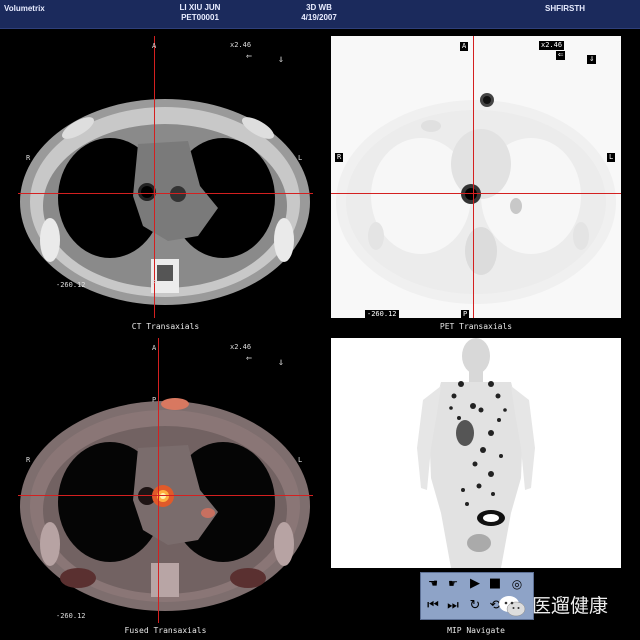 This screenshot has width=640, height=640. What do you see at coordinates (200, 17) in the screenshot?
I see `patient-id: PET00001` at bounding box center [200, 17].